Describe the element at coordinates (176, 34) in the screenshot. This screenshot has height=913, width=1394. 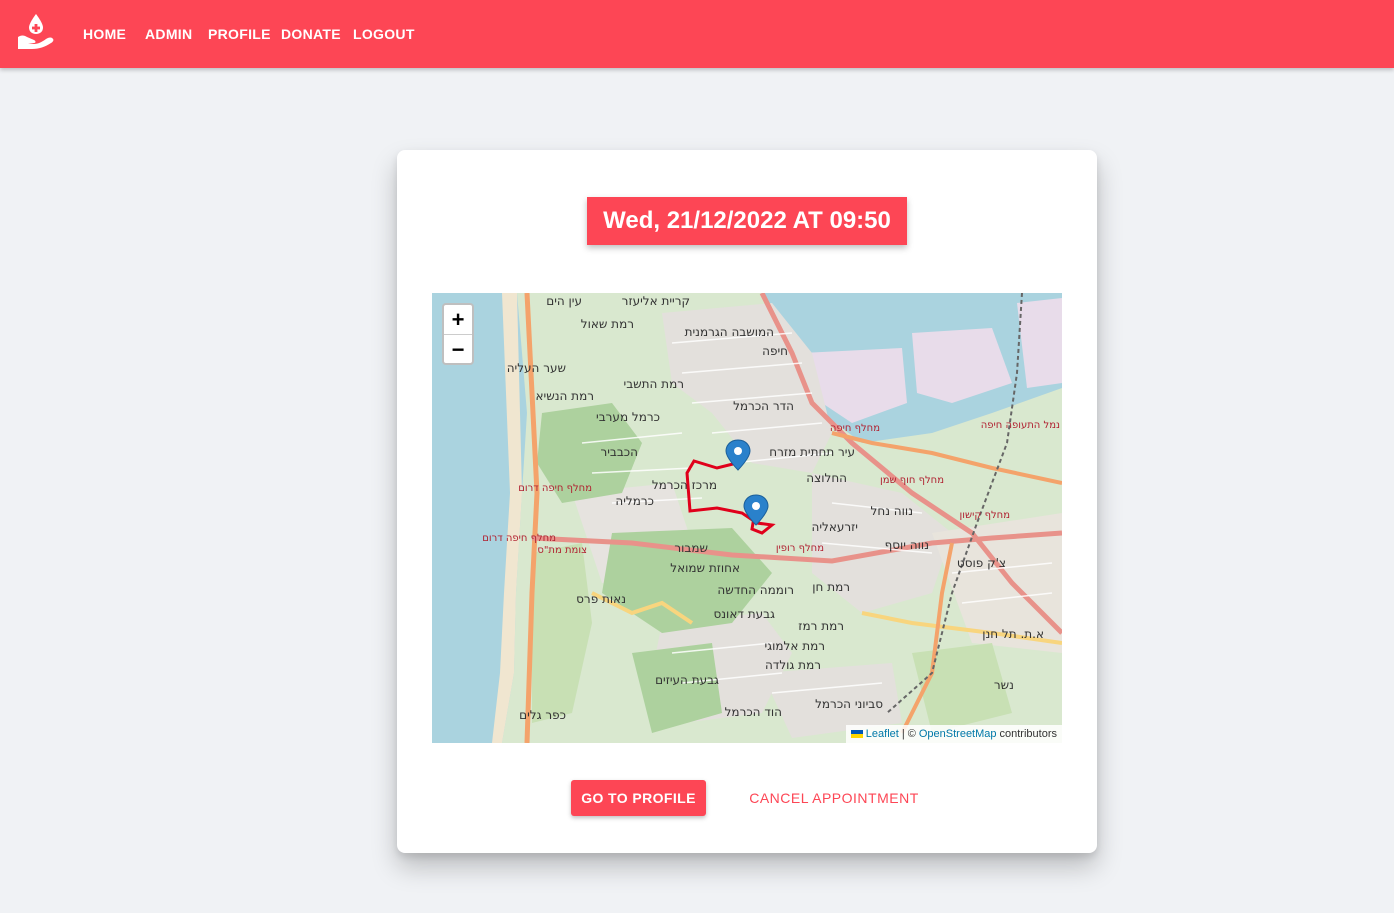
I see `nav-admin-link: ADMIN` at that location.